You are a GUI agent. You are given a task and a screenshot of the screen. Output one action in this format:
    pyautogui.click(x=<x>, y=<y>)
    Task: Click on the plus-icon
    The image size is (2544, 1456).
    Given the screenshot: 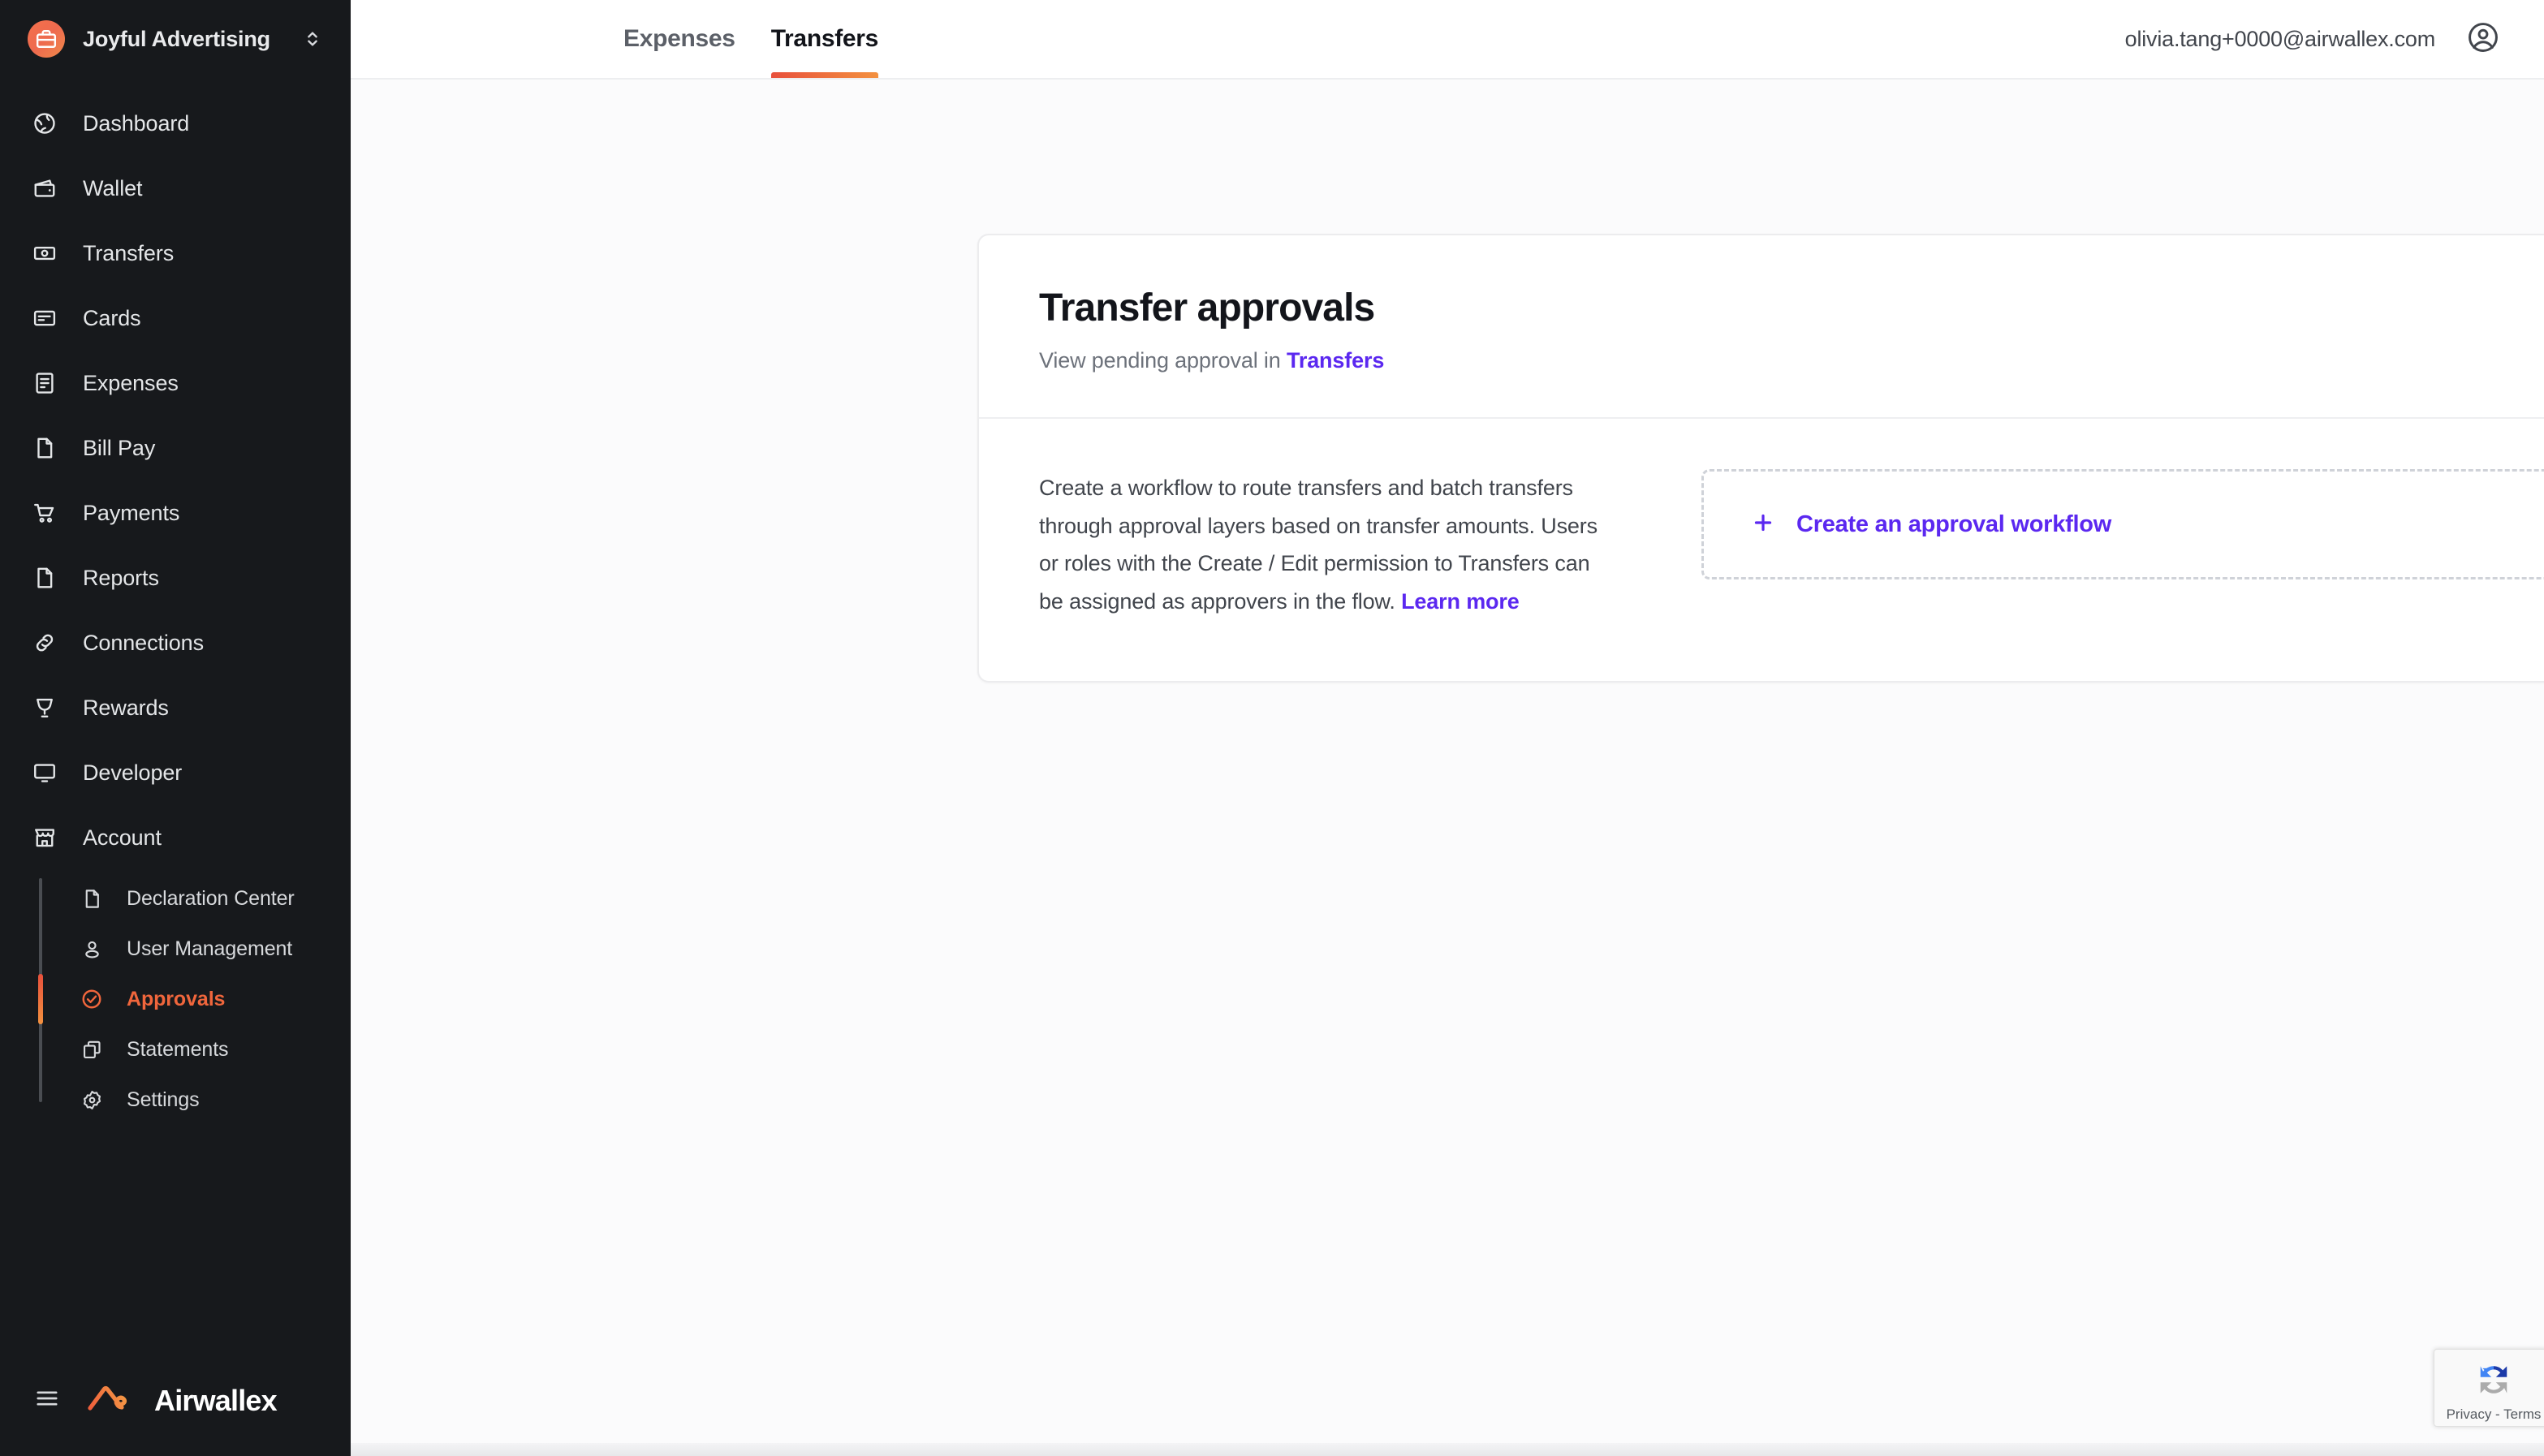 What is the action you would take?
    pyautogui.click(x=1763, y=524)
    